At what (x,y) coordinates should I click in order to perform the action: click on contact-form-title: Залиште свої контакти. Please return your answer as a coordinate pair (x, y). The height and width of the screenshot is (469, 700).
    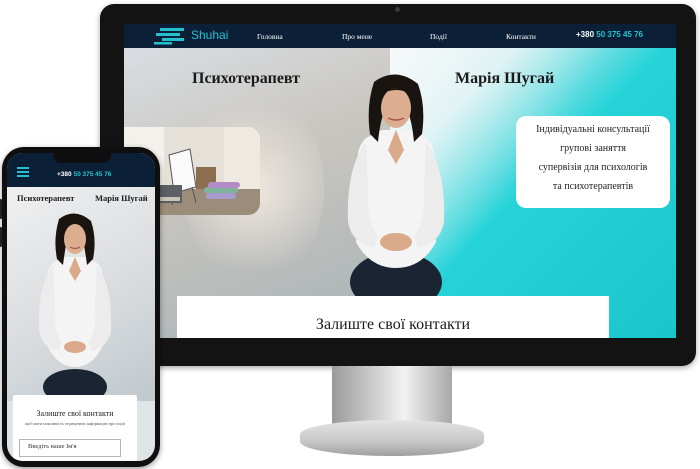
    Looking at the image, I should click on (393, 324).